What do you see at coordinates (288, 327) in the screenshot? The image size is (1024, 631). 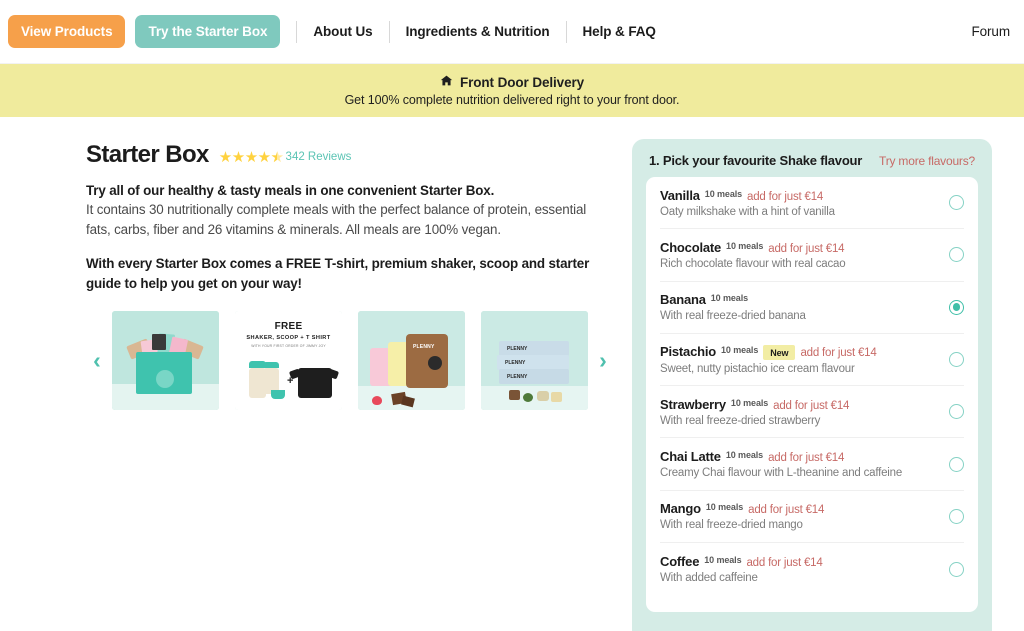 I see `thumbnail-free-label: FREE` at bounding box center [288, 327].